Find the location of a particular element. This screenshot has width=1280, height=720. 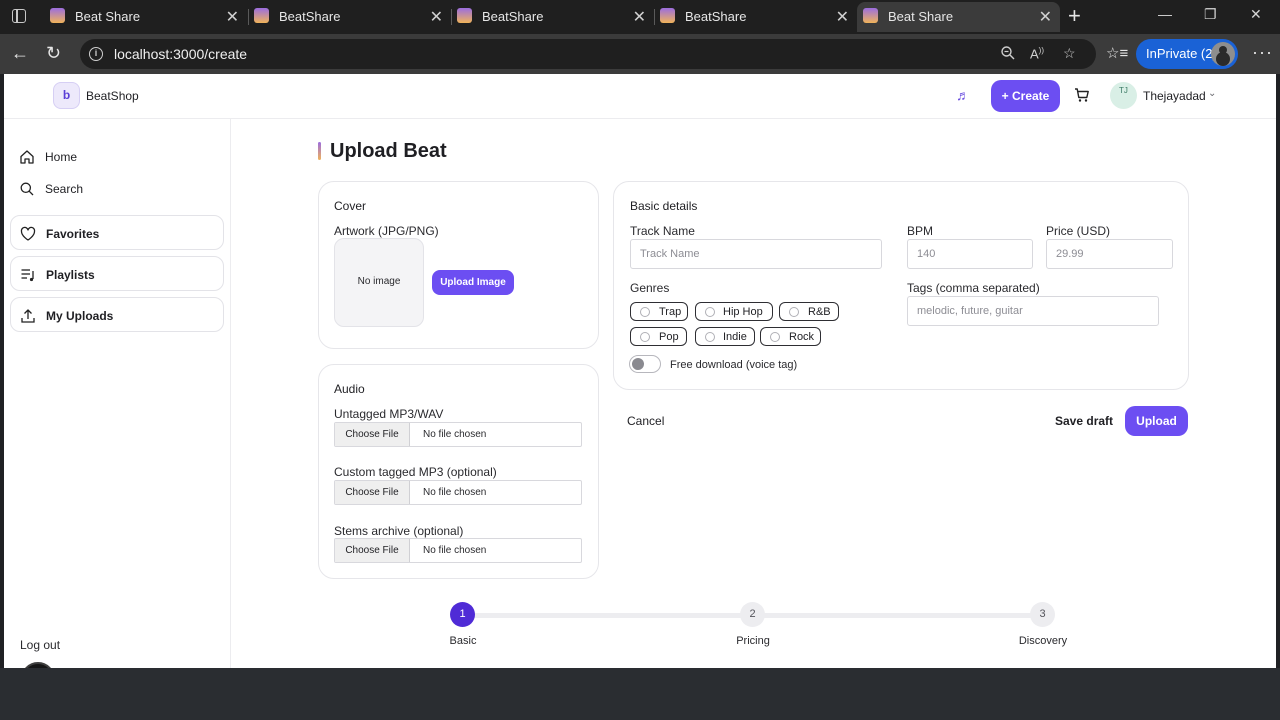

tagged-audio-label: Custom tagged MP3 (optional) is located at coordinates (415, 472).